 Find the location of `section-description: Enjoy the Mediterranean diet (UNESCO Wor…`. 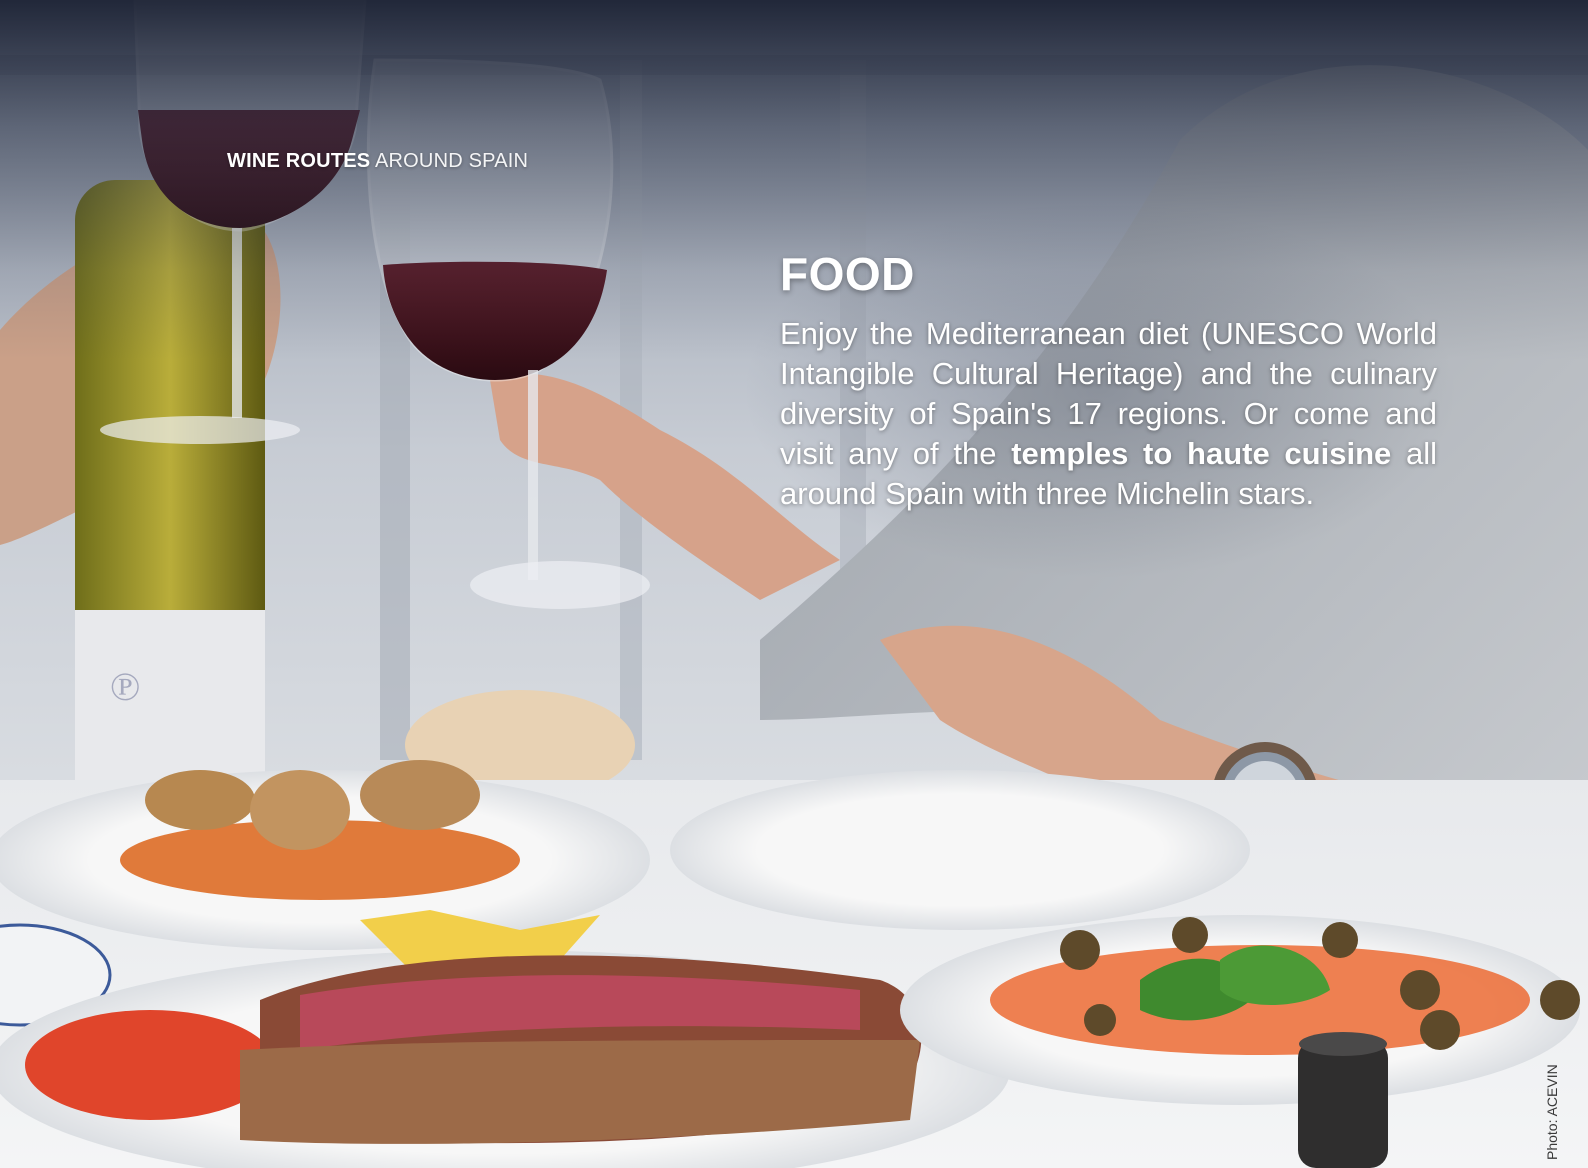

section-description: Enjoy the Mediterranean diet (UNESCO Wor… is located at coordinates (1108, 414).